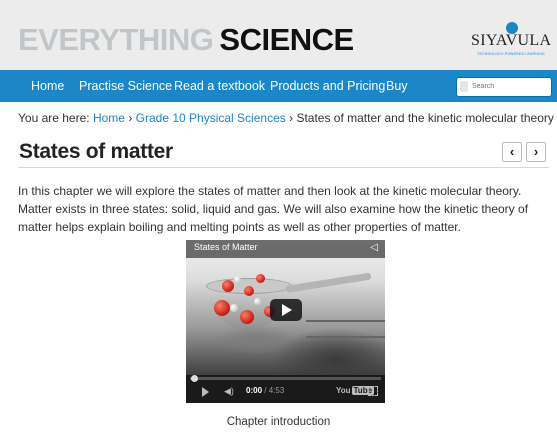 This screenshot has height=434, width=557. I want to click on brand-part-2: SCIENCE, so click(286, 39).